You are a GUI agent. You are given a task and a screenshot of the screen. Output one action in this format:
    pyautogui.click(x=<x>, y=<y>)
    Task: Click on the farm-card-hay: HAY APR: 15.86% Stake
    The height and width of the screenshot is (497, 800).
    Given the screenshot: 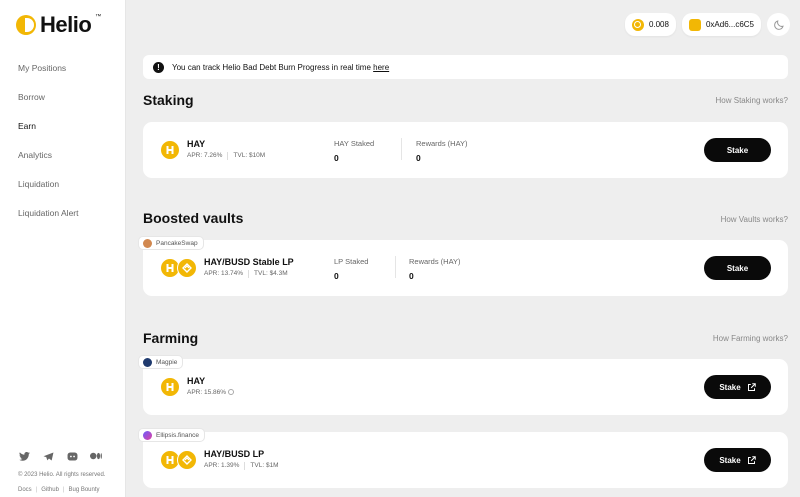 What is the action you would take?
    pyautogui.click(x=465, y=387)
    